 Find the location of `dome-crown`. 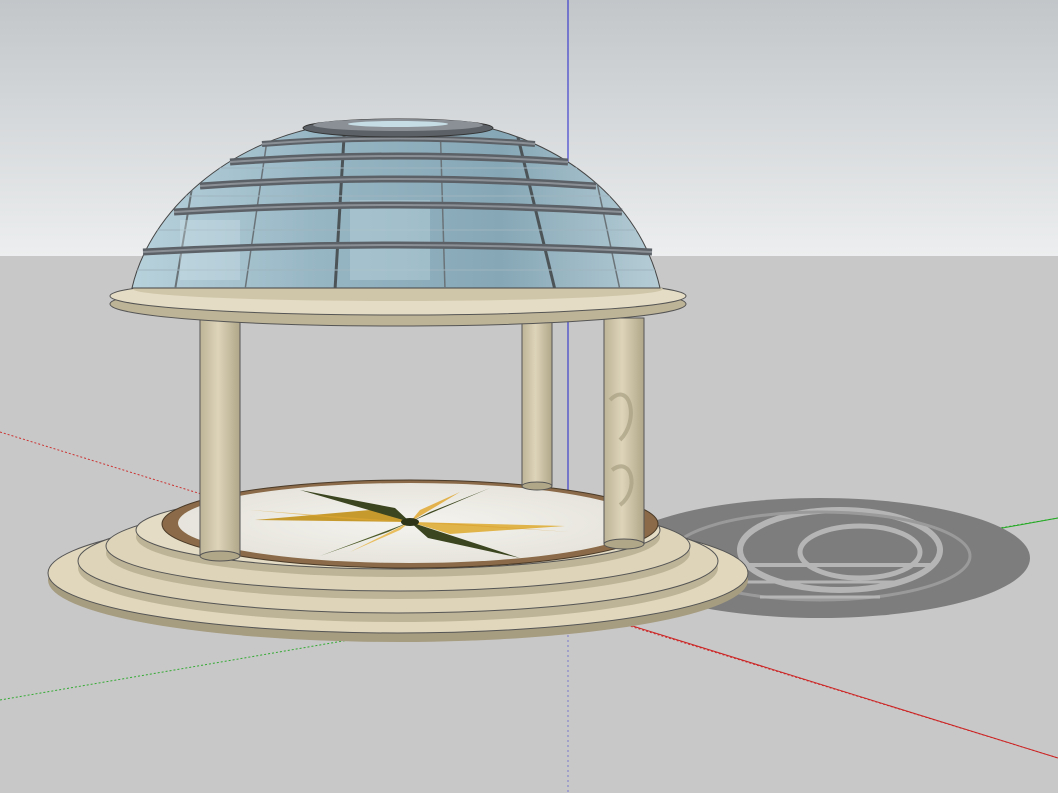

dome-crown is located at coordinates (398, 128).